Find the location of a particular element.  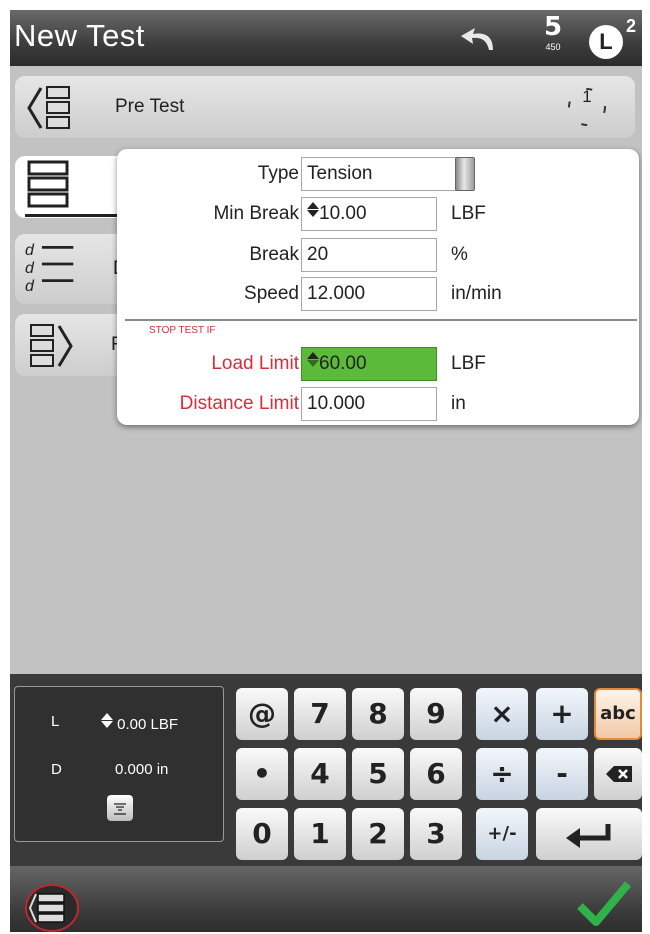

min-break-label: Min Break is located at coordinates (256, 213).